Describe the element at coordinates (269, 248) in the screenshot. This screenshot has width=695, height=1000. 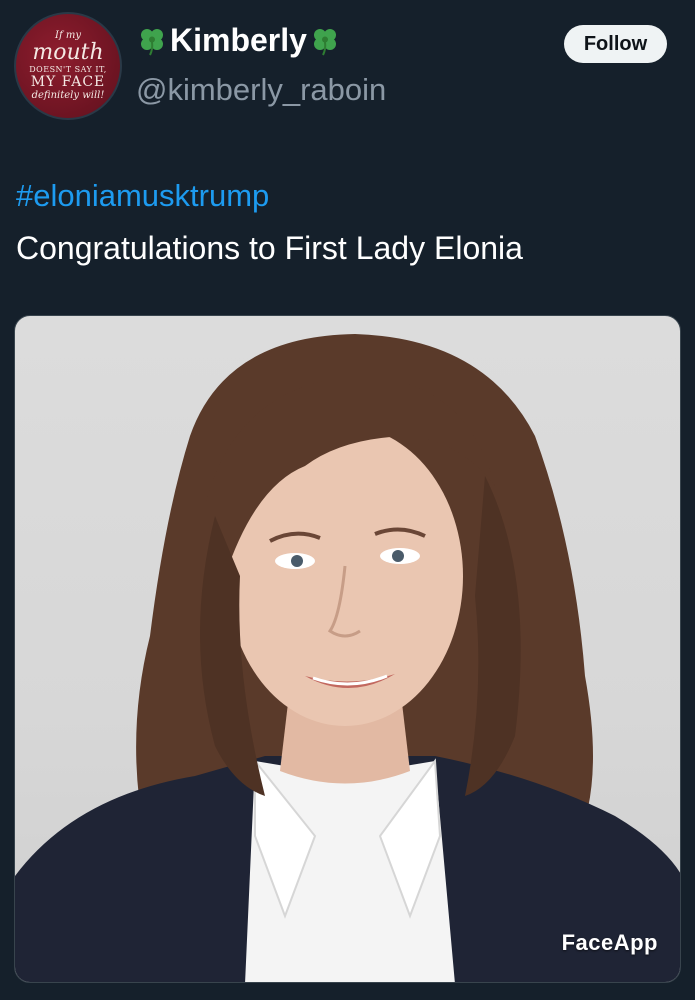
I see `tweet-text: Congratulations to First Lady Elonia` at that location.